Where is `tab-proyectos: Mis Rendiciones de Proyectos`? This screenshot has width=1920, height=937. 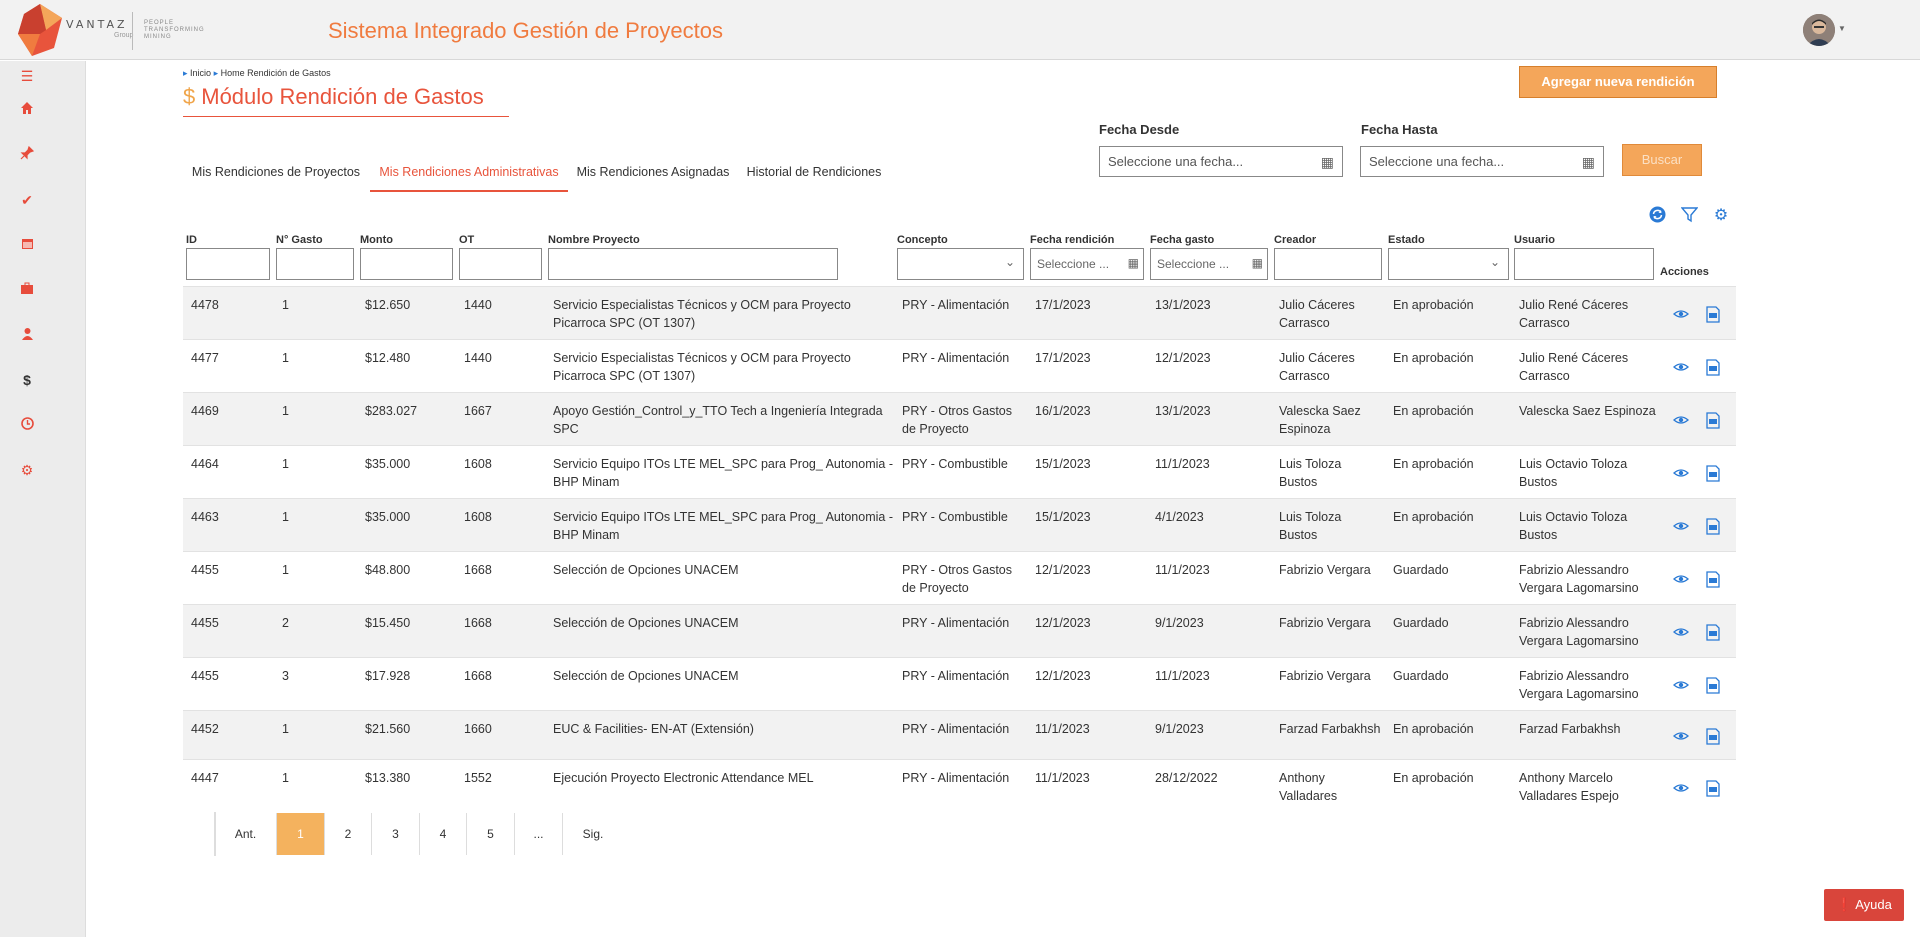
tab-proyectos: Mis Rendiciones de Proyectos is located at coordinates (276, 175).